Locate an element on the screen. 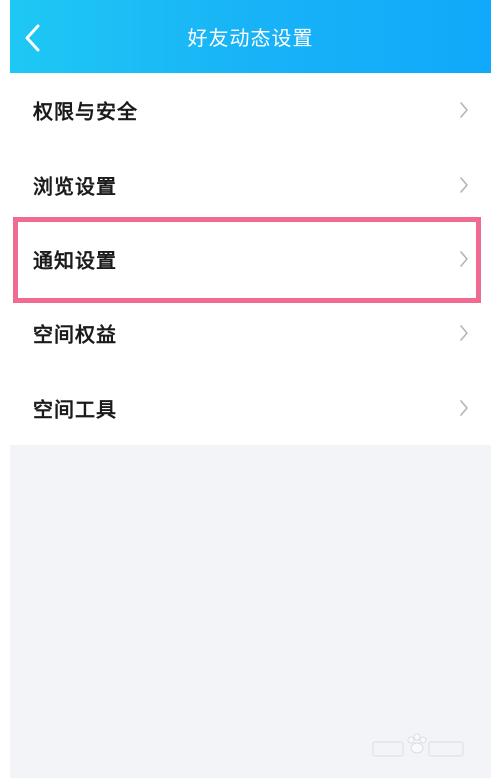 The width and height of the screenshot is (497, 778). menu-item-space-tools: 空间工具 is located at coordinates (250, 408).